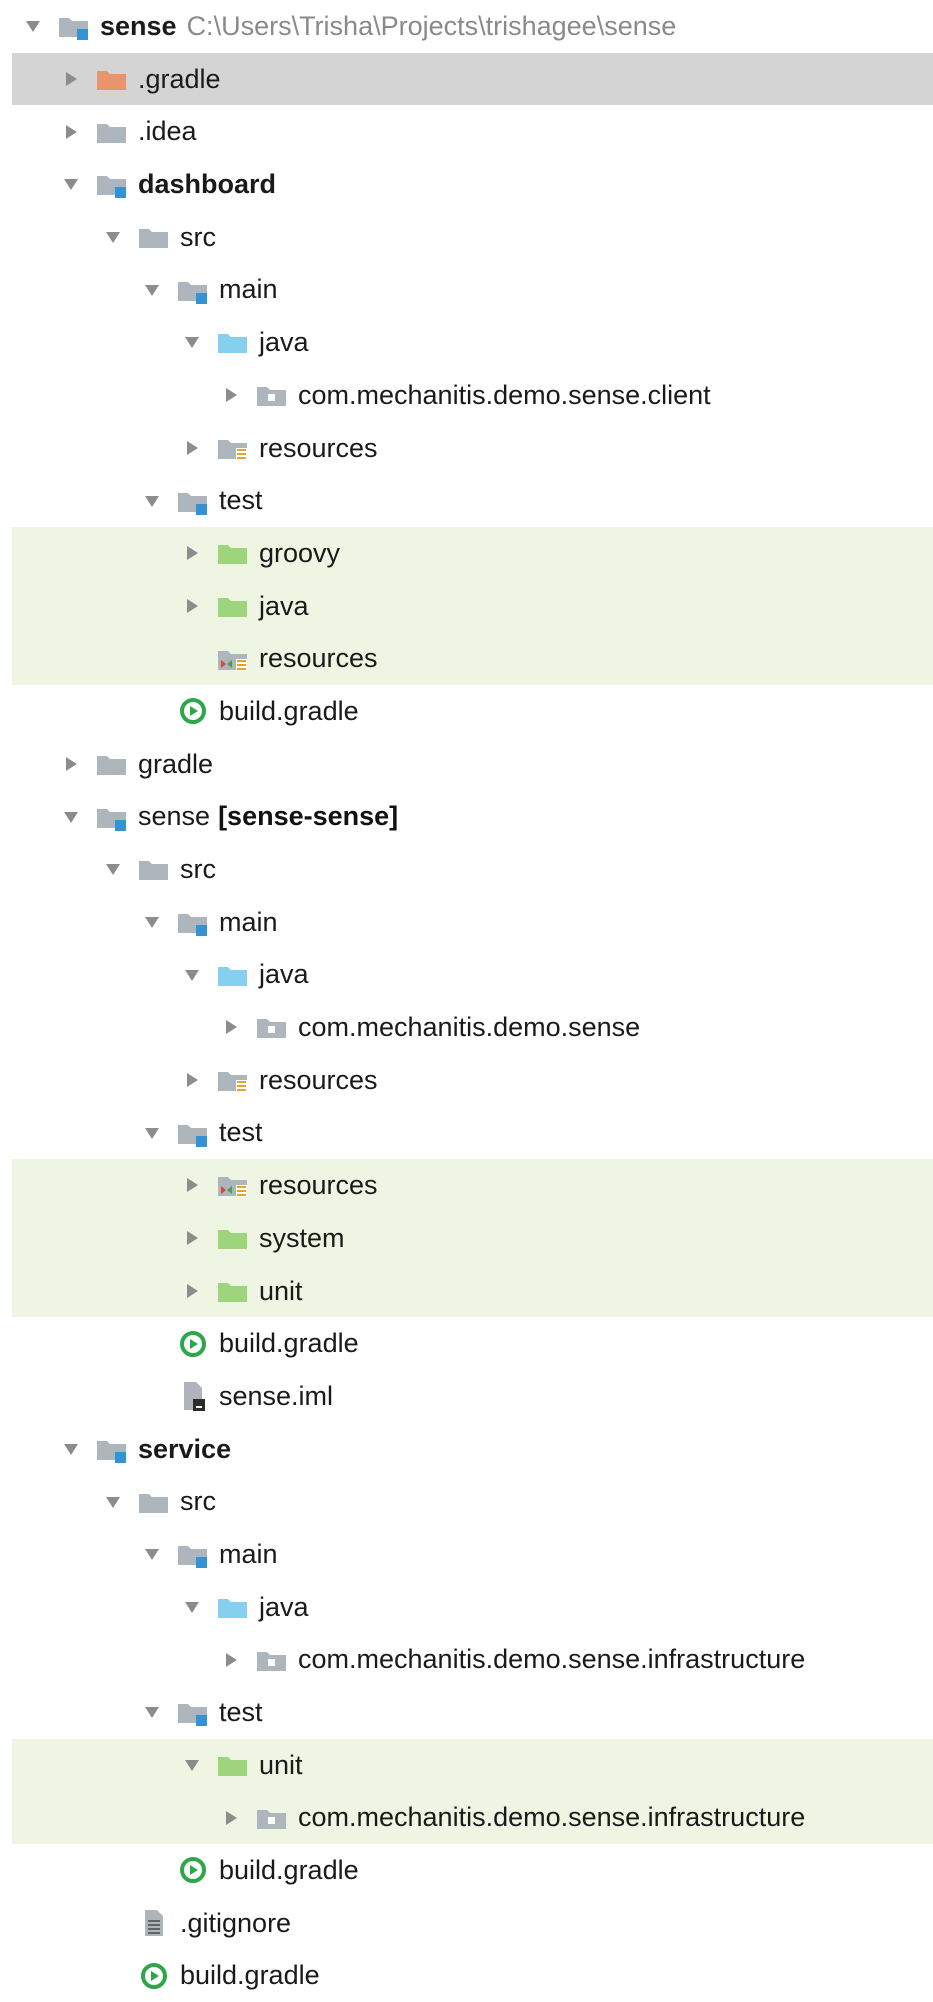 This screenshot has width=933, height=2002. I want to click on tree-item-label: build.gradle, so click(289, 1870).